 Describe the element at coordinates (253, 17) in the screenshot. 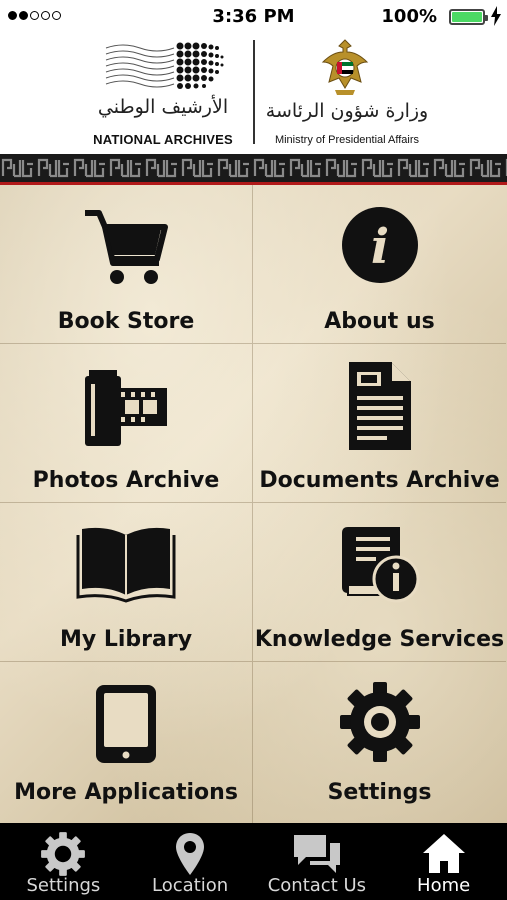

I see `status-bar: 3:36 PM 100%` at that location.